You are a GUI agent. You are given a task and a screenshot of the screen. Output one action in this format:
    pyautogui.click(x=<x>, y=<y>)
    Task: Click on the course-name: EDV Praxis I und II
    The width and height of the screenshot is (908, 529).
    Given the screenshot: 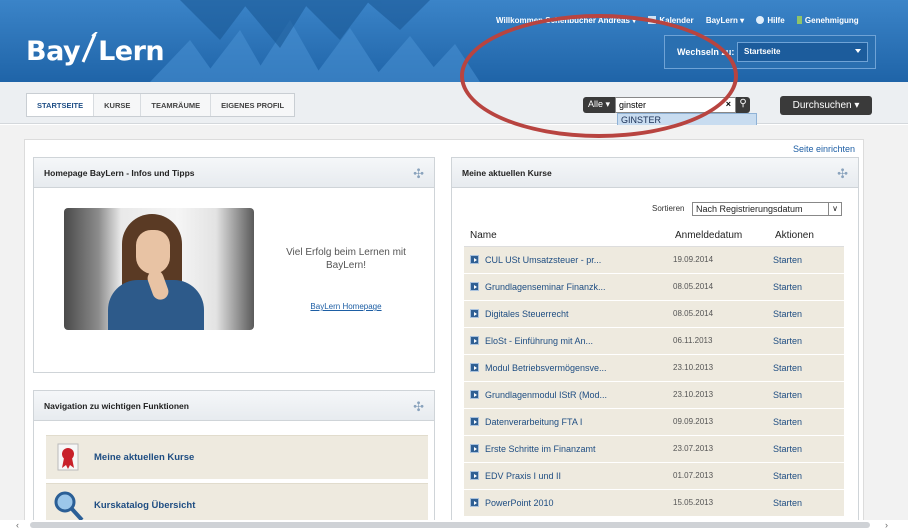 What is the action you would take?
    pyautogui.click(x=523, y=475)
    